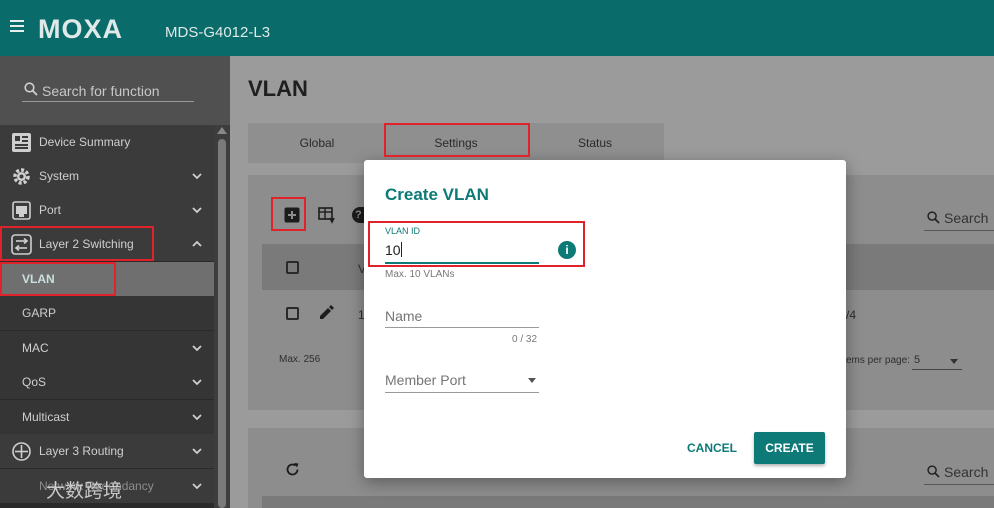  I want to click on sidebar-scrollbar, so click(222, 316).